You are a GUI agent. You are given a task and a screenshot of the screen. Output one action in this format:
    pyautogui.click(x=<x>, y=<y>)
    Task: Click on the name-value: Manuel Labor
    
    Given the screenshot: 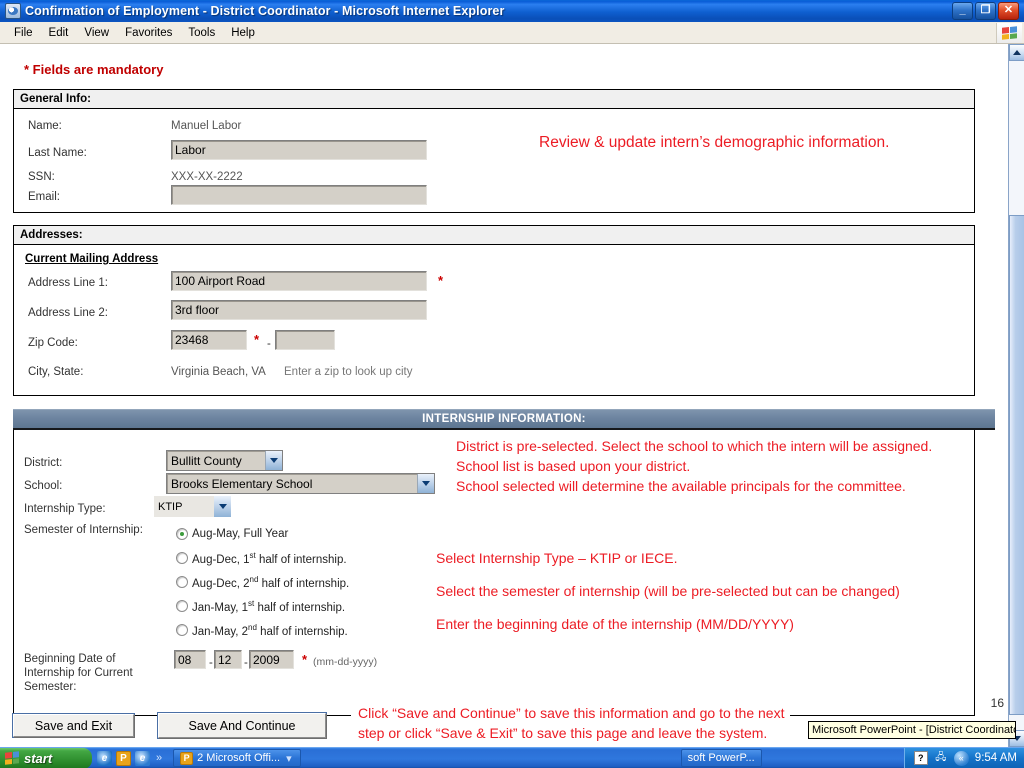 What is the action you would take?
    pyautogui.click(x=206, y=126)
    